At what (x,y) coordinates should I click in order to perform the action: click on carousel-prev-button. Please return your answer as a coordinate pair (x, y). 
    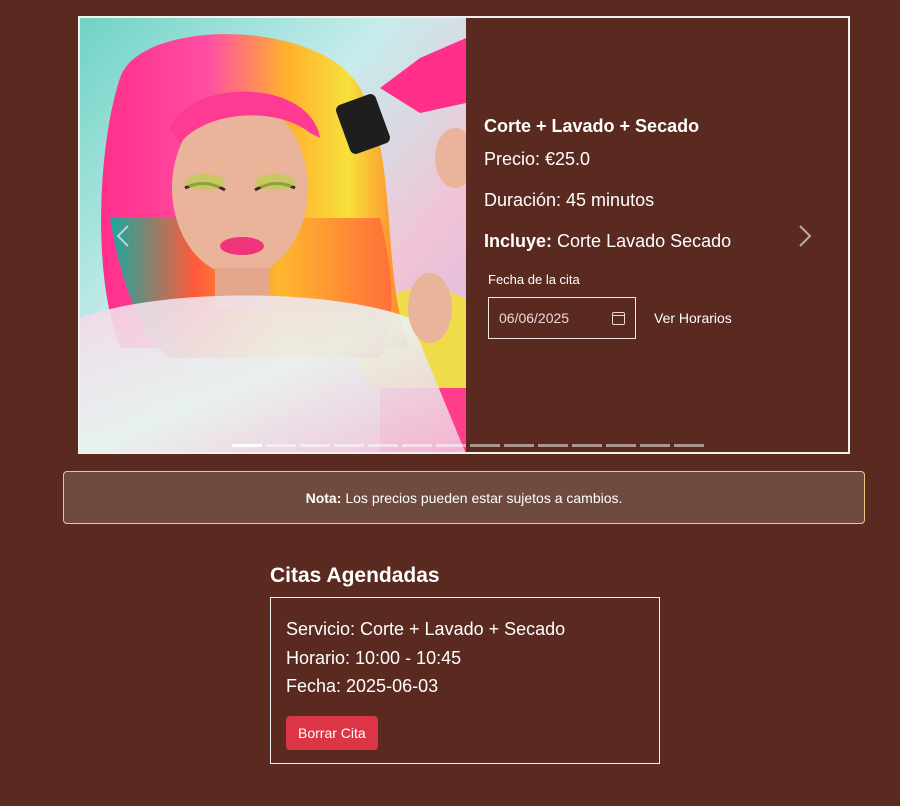
    Looking at the image, I should click on (124, 236).